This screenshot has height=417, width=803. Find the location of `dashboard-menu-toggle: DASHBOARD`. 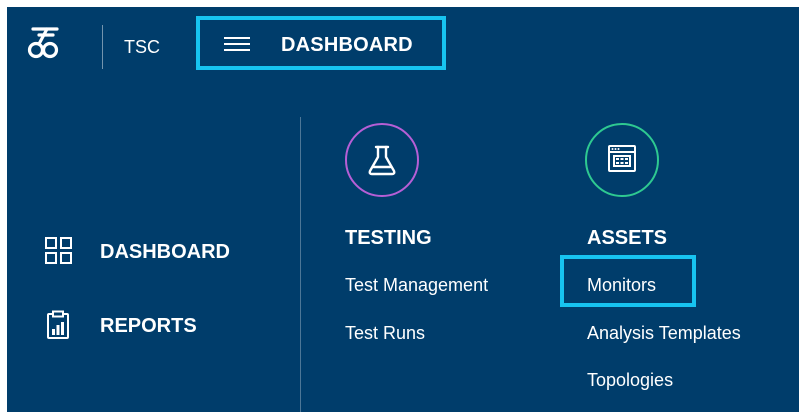

dashboard-menu-toggle: DASHBOARD is located at coordinates (321, 43).